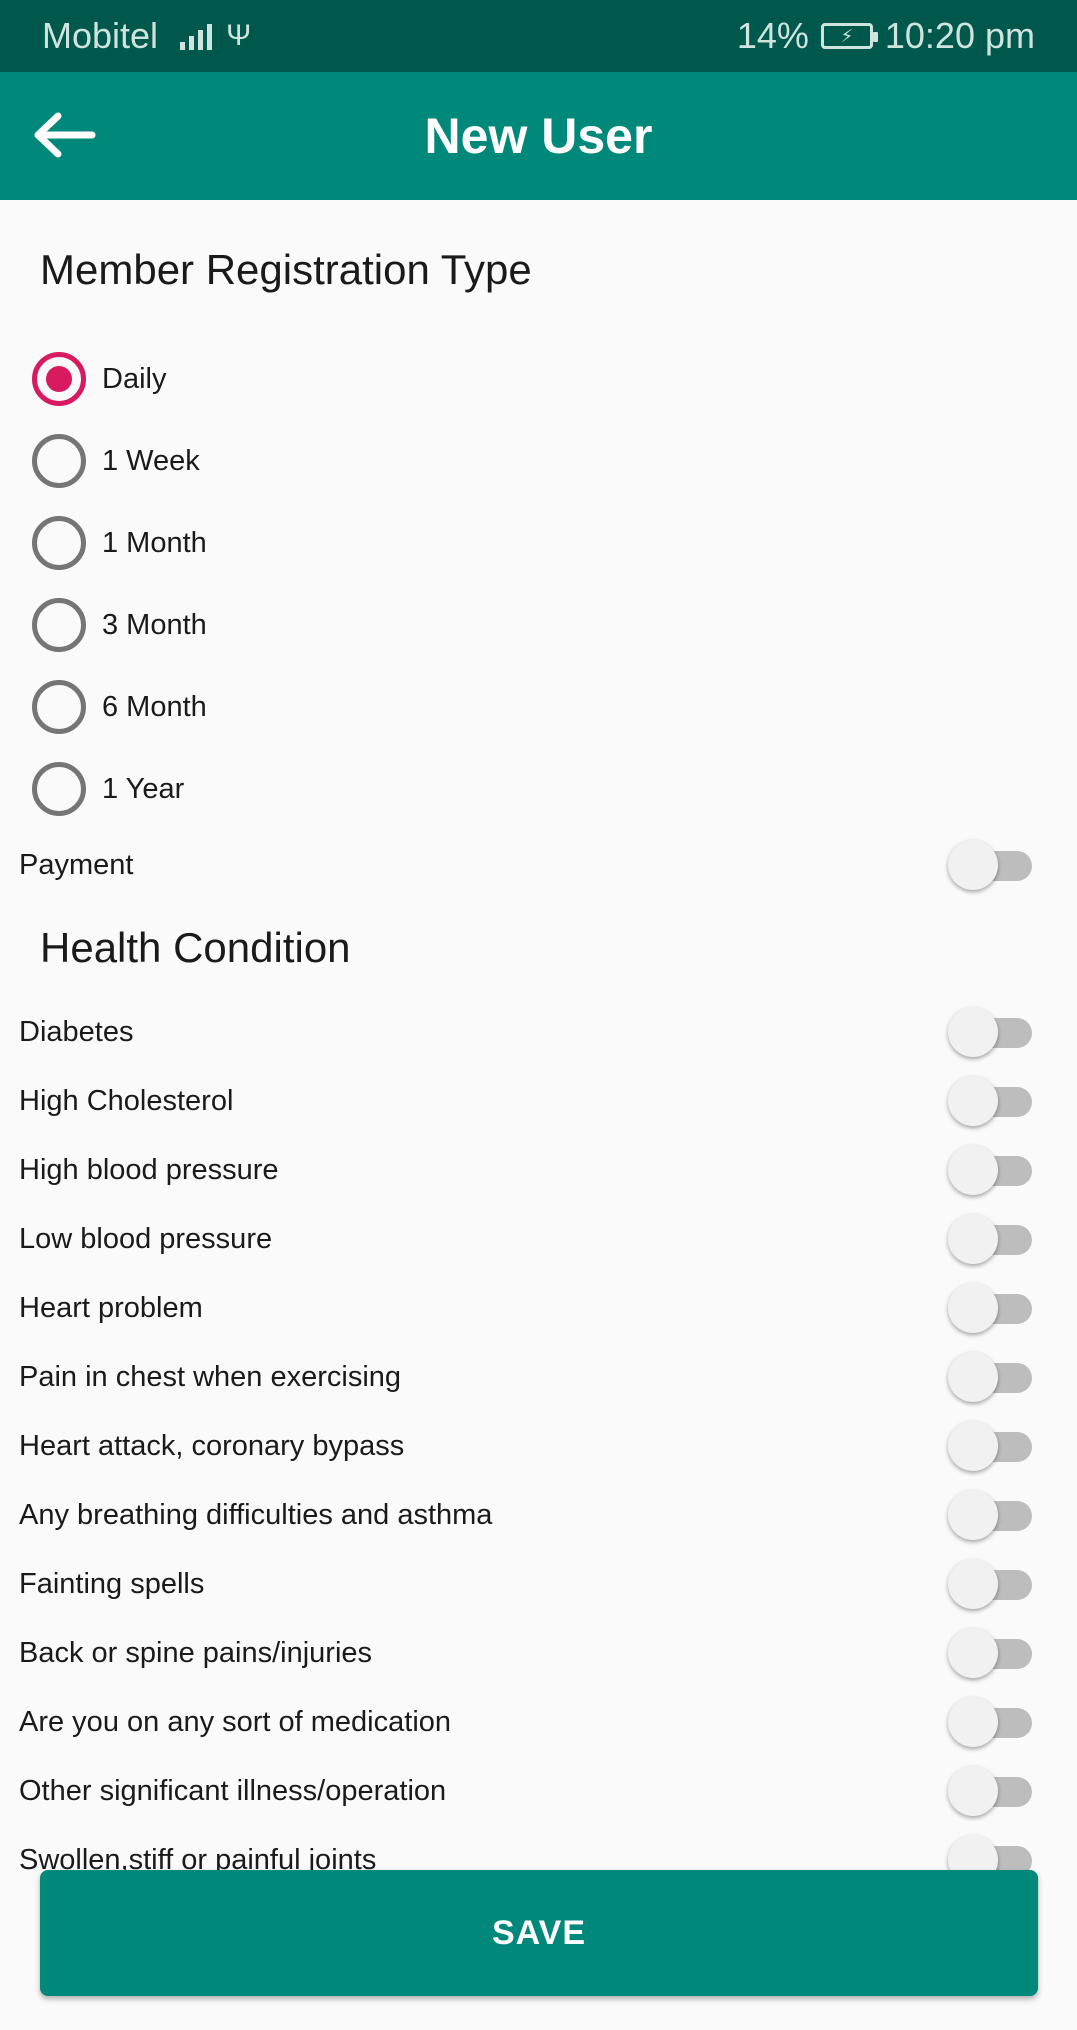 The height and width of the screenshot is (2030, 1077). I want to click on radio-option: Daily, so click(99, 379).